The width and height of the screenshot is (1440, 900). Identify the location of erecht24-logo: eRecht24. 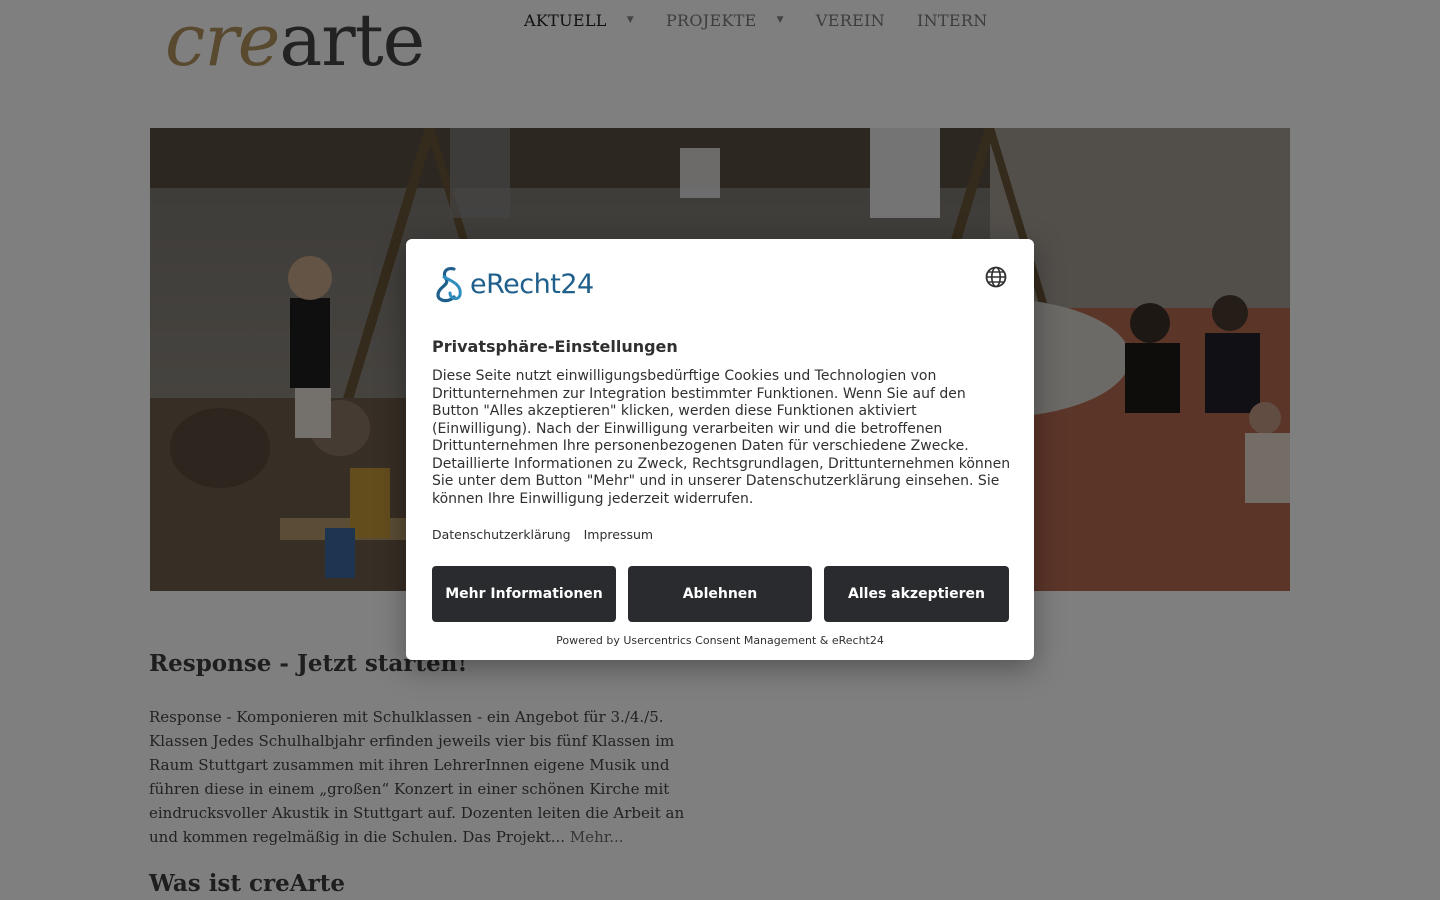
(513, 284).